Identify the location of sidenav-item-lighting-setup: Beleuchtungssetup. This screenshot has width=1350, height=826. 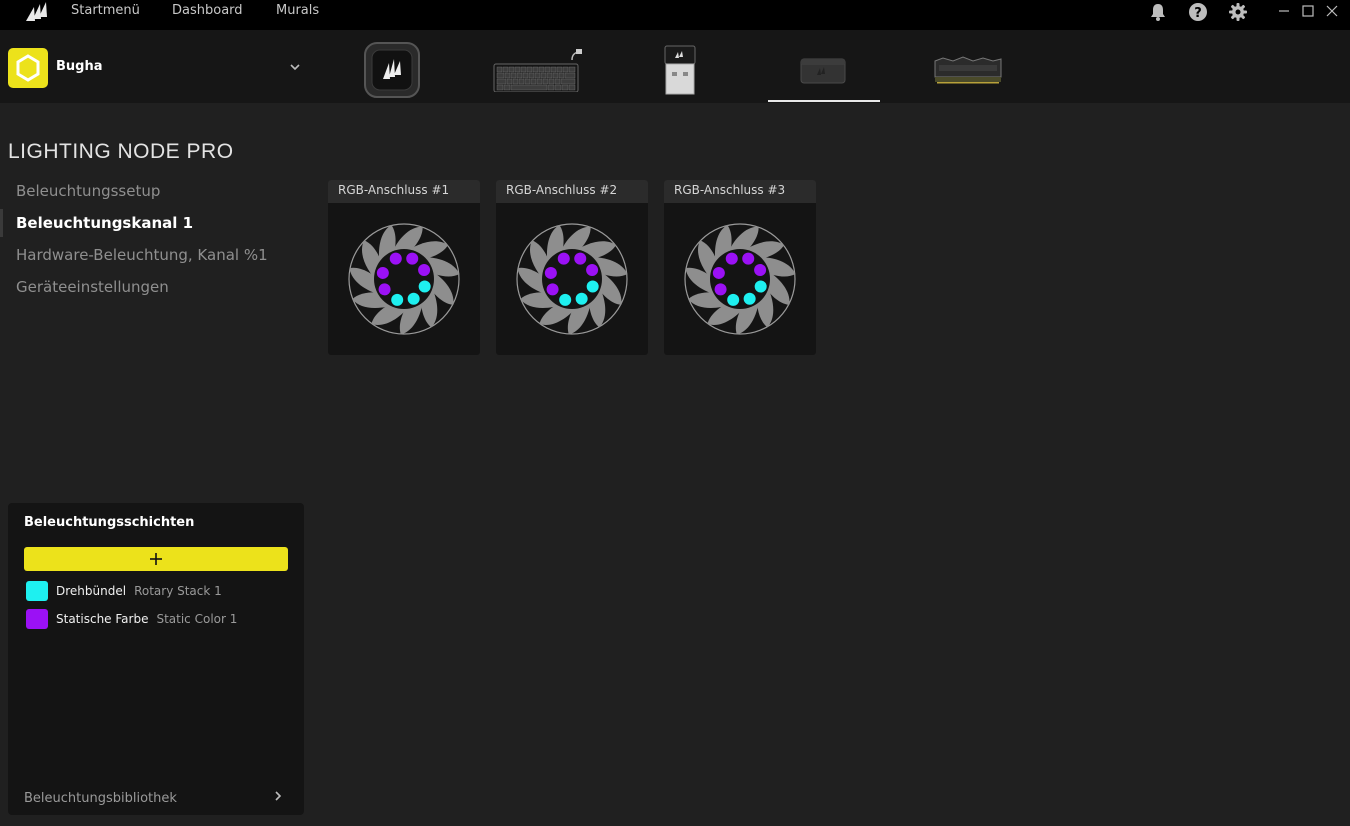
(88, 191).